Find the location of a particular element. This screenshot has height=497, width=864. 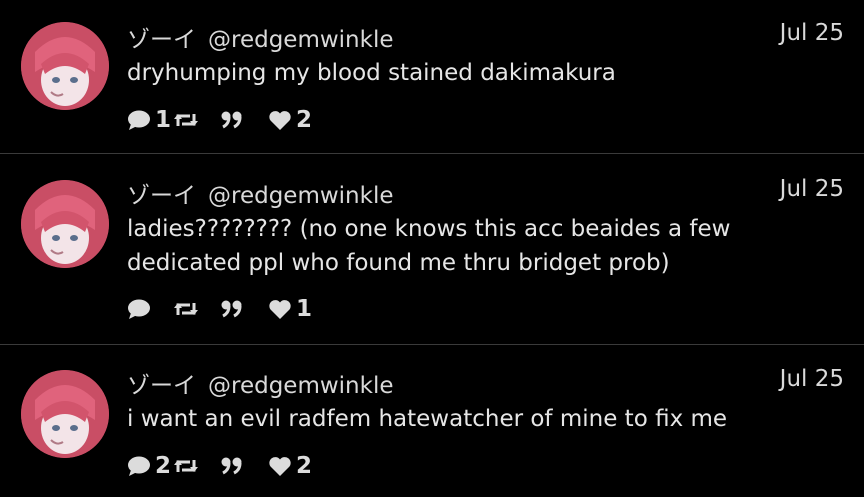

action-bar: 1 2 is located at coordinates (219, 120).